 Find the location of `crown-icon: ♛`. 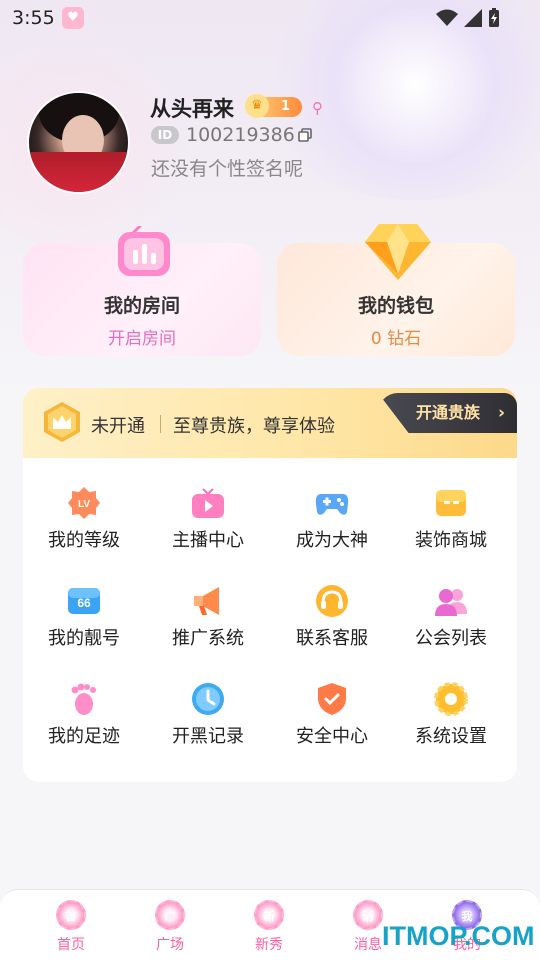

crown-icon: ♛ is located at coordinates (257, 106).